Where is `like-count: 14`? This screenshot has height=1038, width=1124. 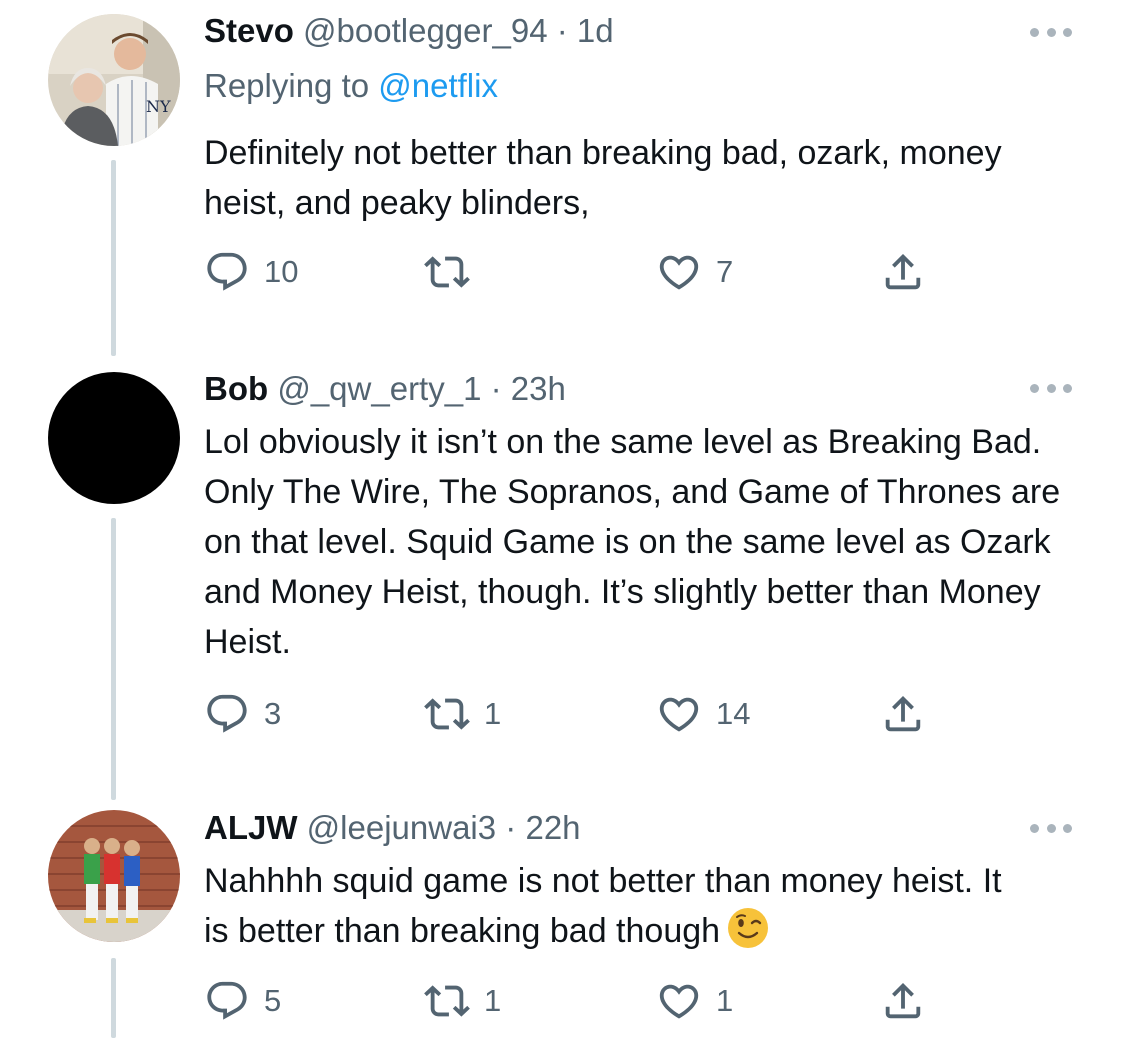 like-count: 14 is located at coordinates (733, 713).